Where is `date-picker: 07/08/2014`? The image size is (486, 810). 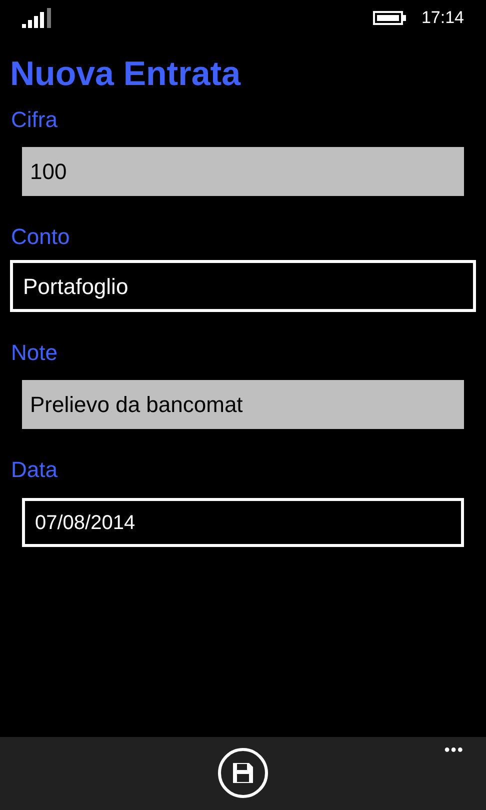
date-picker: 07/08/2014 is located at coordinates (243, 522).